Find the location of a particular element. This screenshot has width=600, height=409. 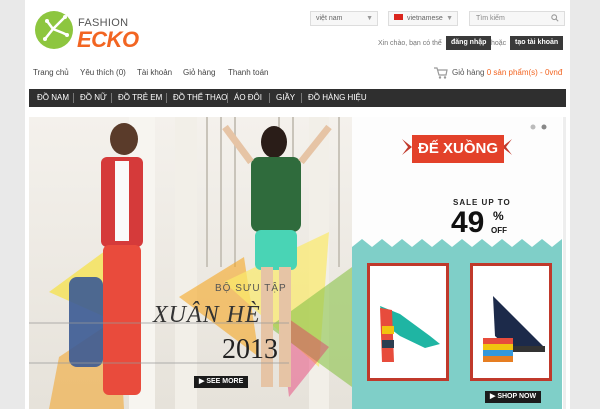

language-select-value: vietnamese is located at coordinates (425, 18).